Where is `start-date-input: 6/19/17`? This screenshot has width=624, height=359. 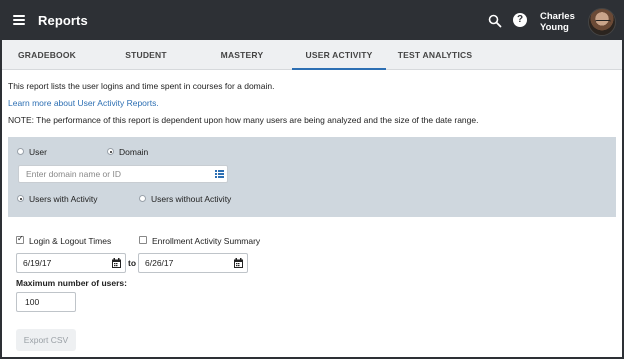 start-date-input: 6/19/17 is located at coordinates (71, 263).